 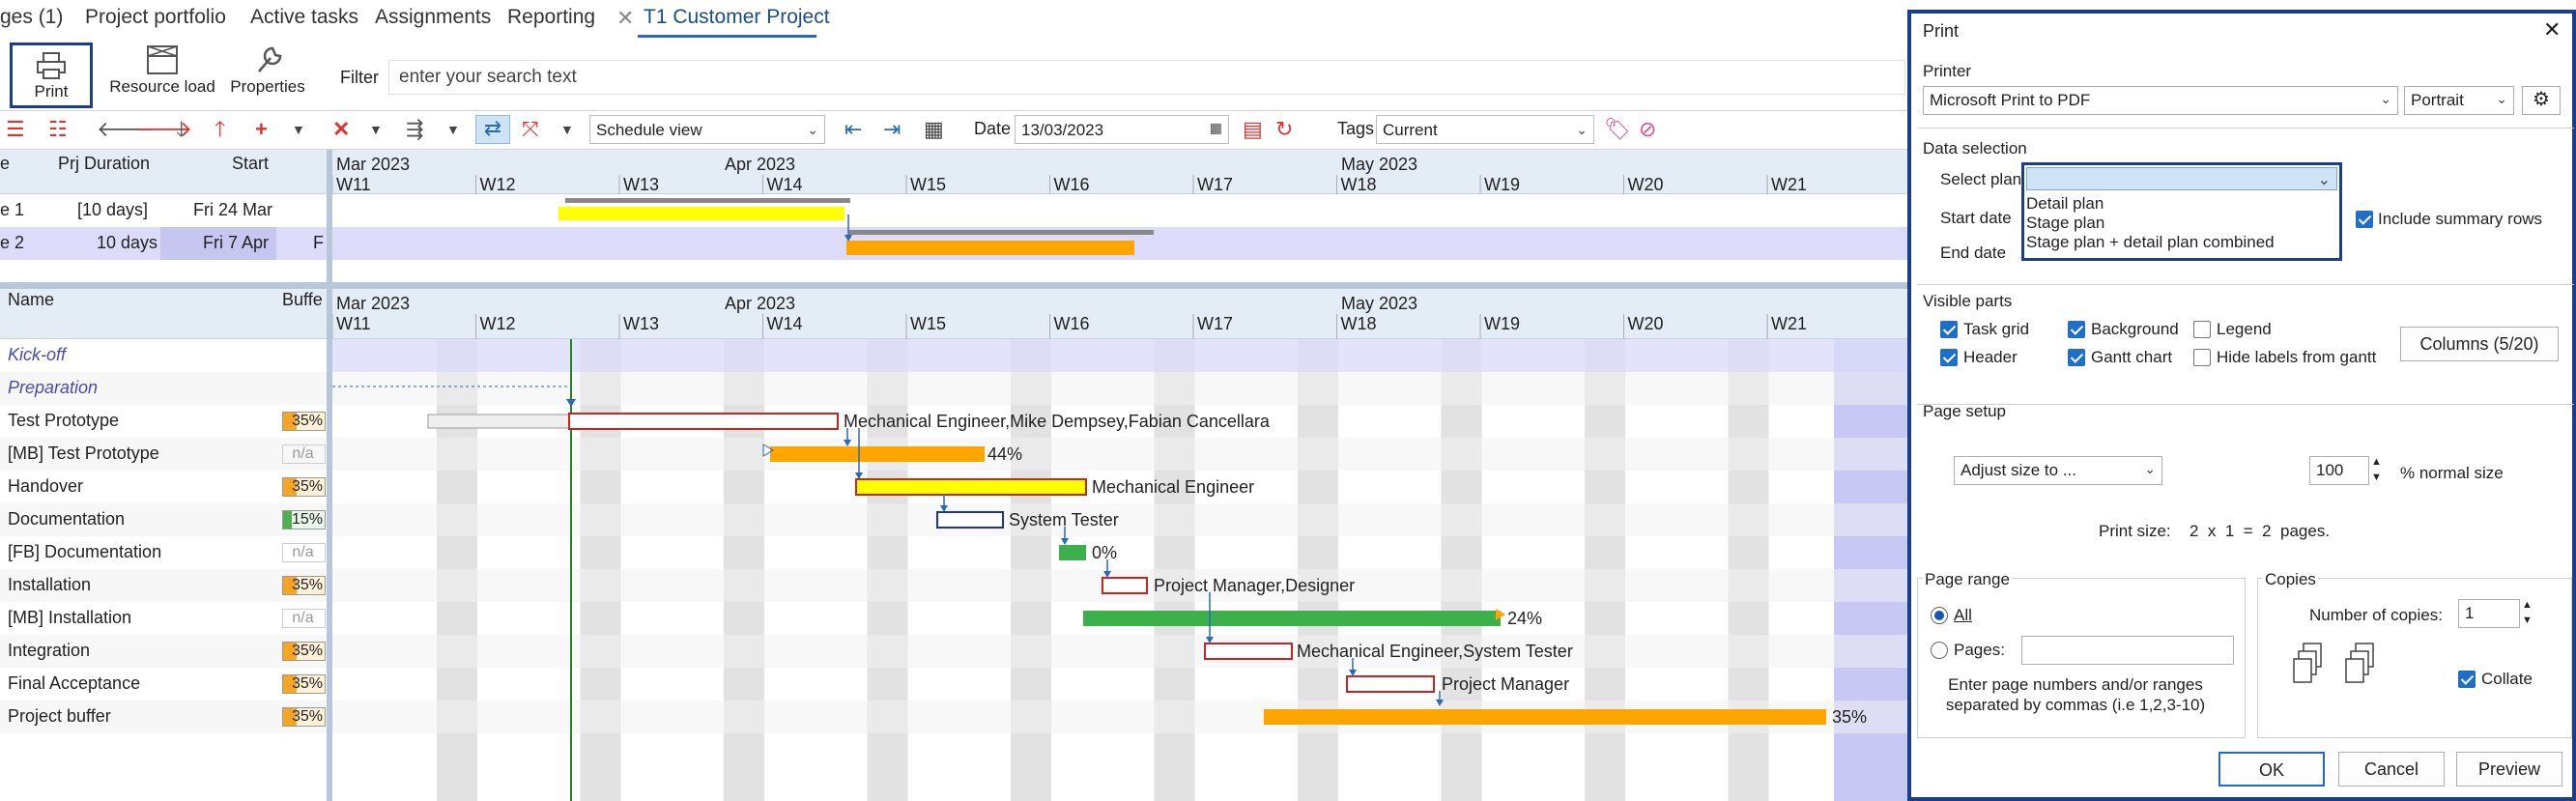 What do you see at coordinates (2261, 531) in the screenshot?
I see `print-size-value: 2 x 1 = 2 pages.` at bounding box center [2261, 531].